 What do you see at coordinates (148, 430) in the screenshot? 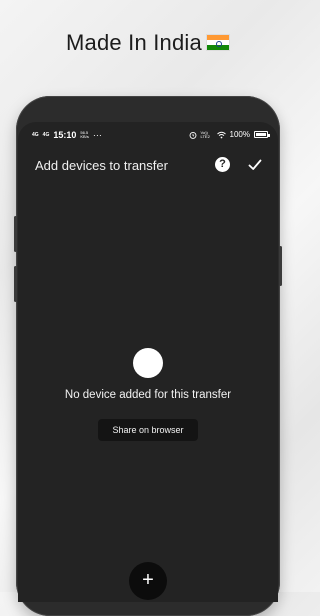
I see `share-on-browser-button: Share on browser` at bounding box center [148, 430].